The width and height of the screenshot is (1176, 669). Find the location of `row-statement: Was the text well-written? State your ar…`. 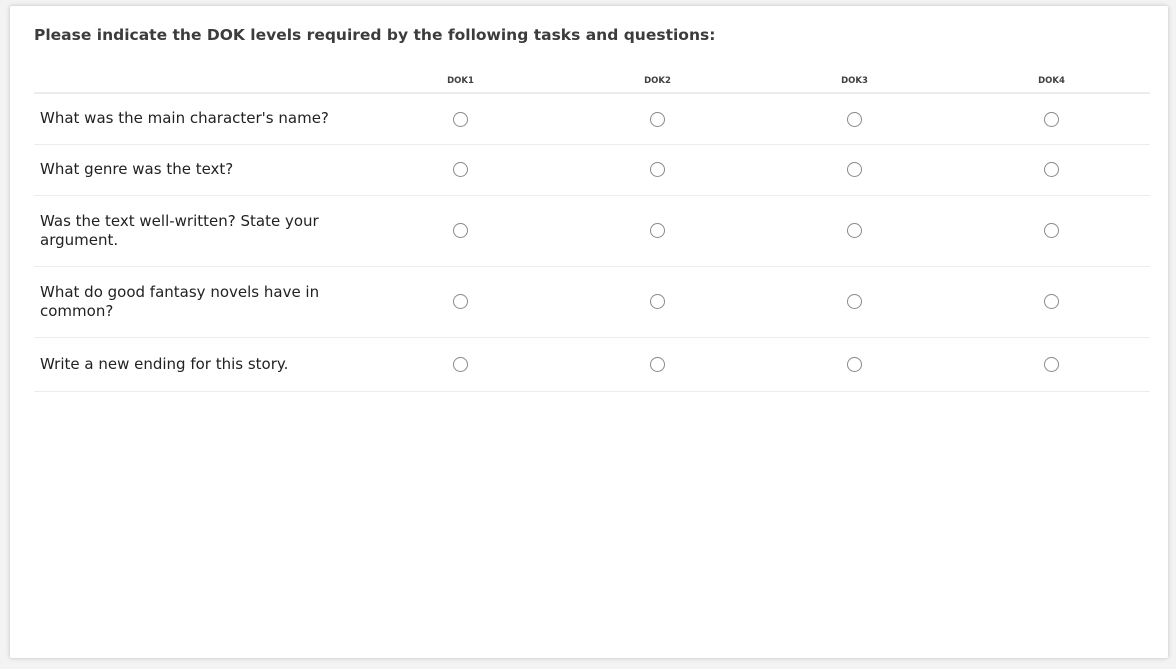

row-statement: Was the text well-written? State your ar… is located at coordinates (198, 231).